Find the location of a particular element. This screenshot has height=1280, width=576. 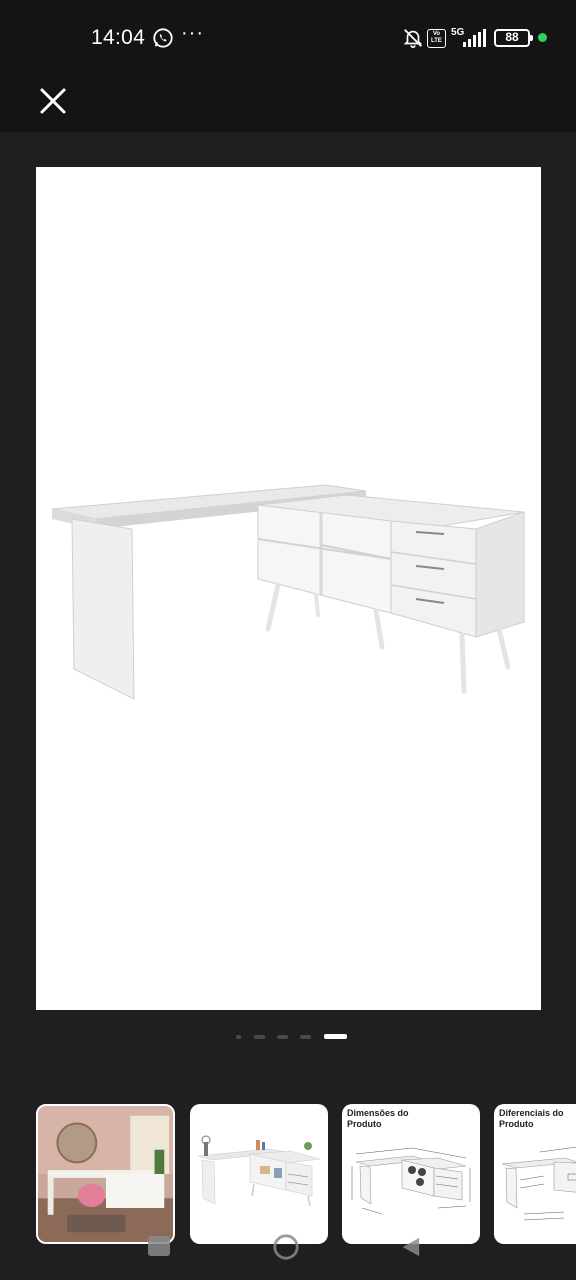

thumb-room-scene is located at coordinates (105, 1174).